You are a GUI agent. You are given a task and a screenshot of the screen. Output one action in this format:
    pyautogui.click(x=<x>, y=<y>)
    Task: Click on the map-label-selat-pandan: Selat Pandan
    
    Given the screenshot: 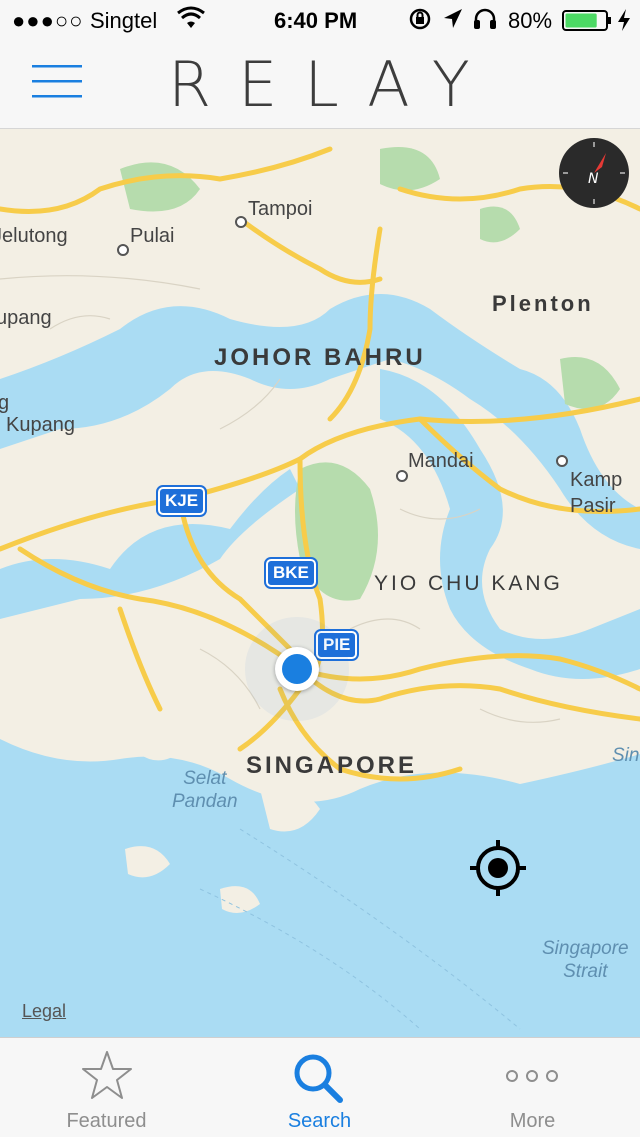 What is the action you would take?
    pyautogui.click(x=205, y=790)
    